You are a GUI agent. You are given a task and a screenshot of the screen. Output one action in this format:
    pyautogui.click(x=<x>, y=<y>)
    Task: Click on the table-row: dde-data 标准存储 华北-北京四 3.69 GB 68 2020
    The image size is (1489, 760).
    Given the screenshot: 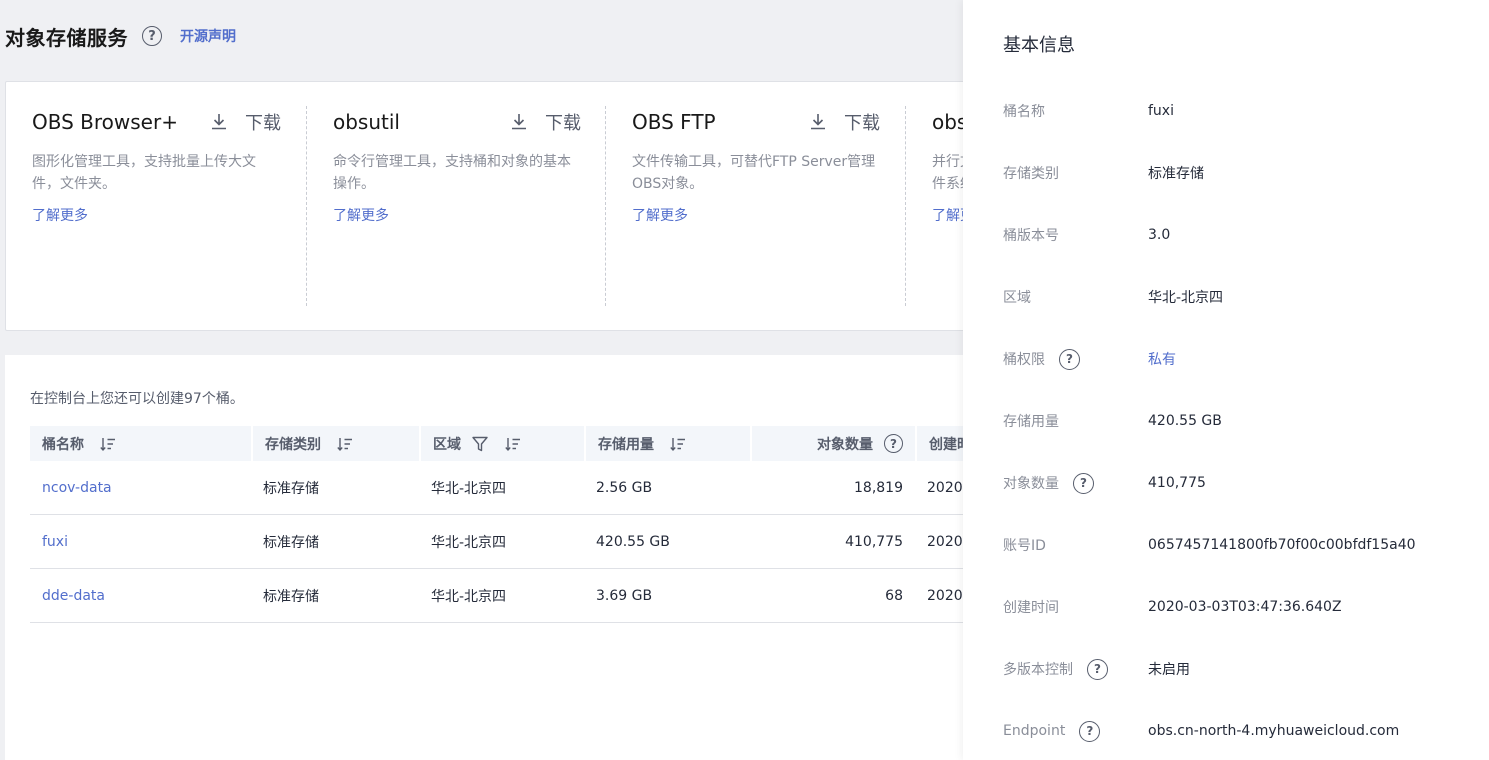 What is the action you would take?
    pyautogui.click(x=502, y=596)
    